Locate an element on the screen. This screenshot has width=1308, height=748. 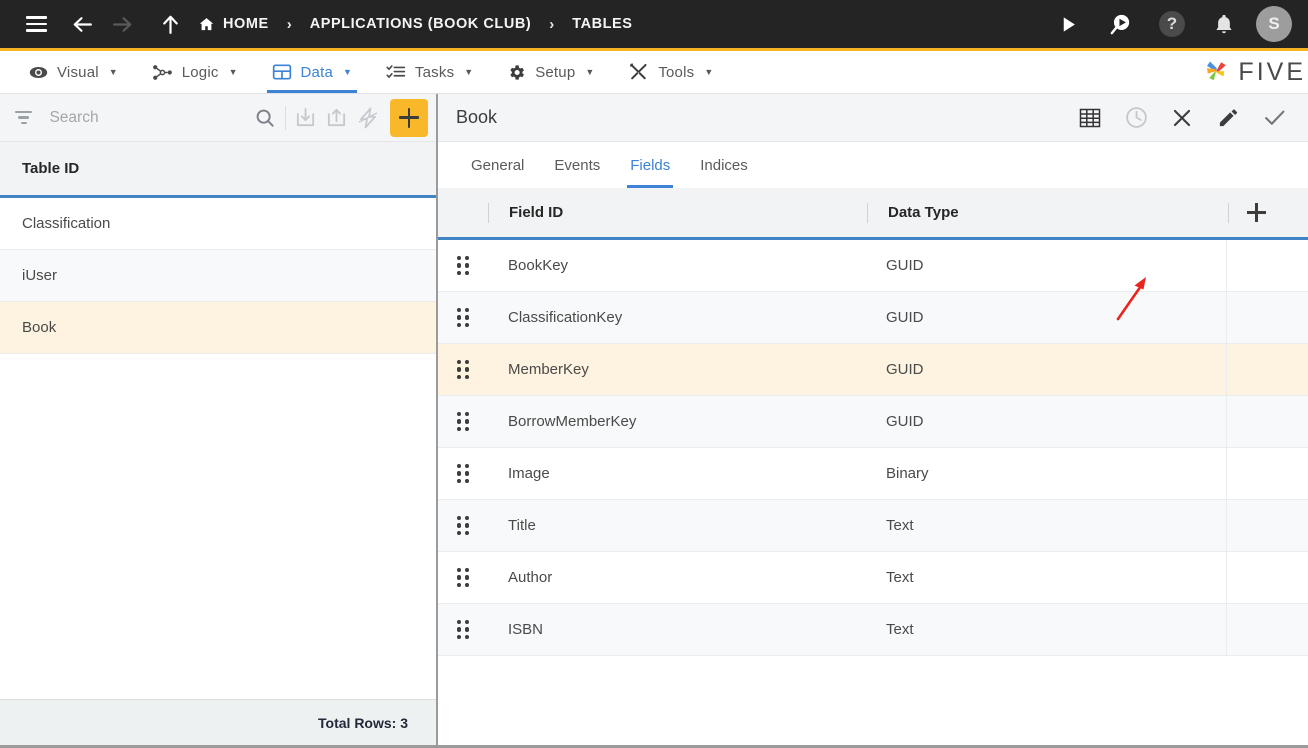
user-avatar: S is located at coordinates (1274, 24).